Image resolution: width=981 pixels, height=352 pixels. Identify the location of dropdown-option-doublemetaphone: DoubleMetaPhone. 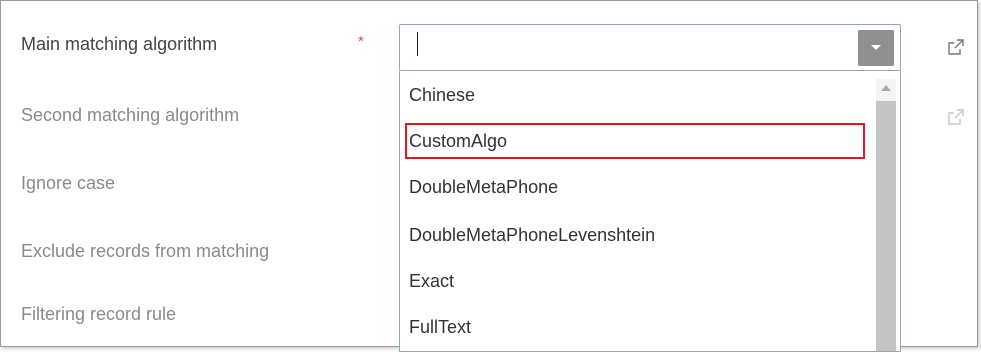
(483, 187).